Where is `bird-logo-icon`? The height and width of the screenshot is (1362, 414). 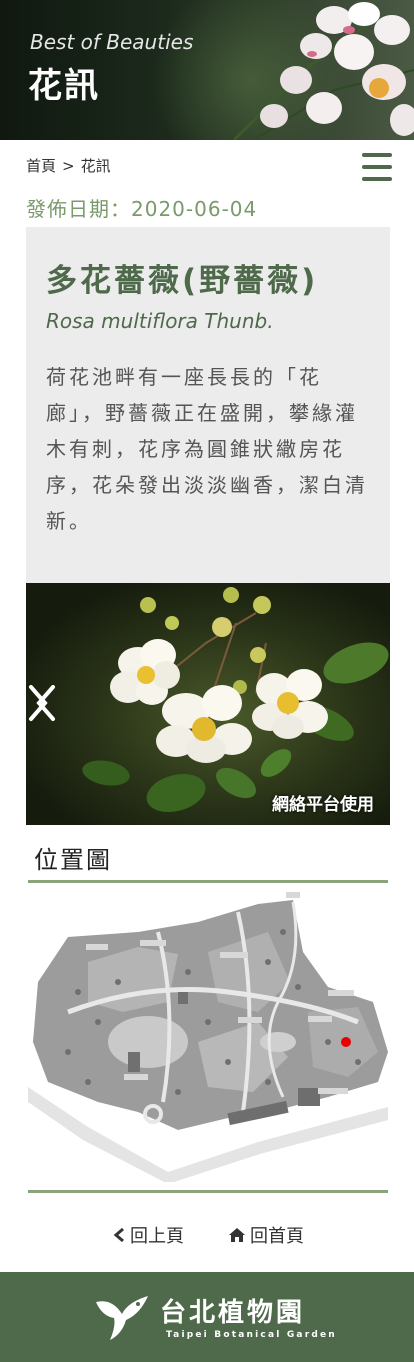 bird-logo-icon is located at coordinates (122, 1318).